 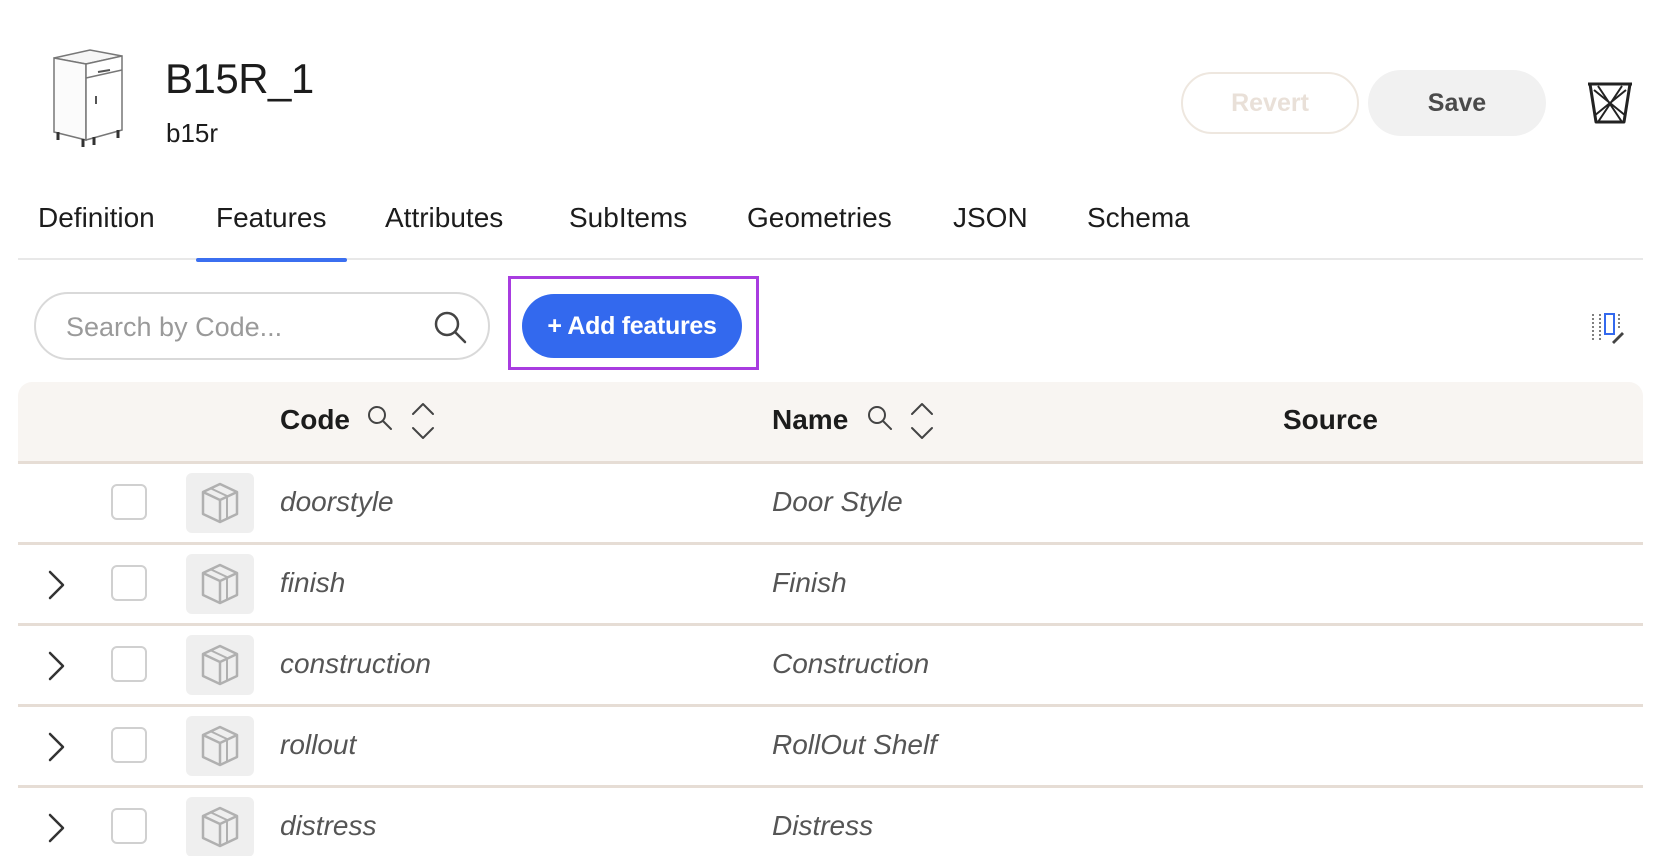 I want to click on table-row: doorstyle Door Style, so click(x=830, y=504).